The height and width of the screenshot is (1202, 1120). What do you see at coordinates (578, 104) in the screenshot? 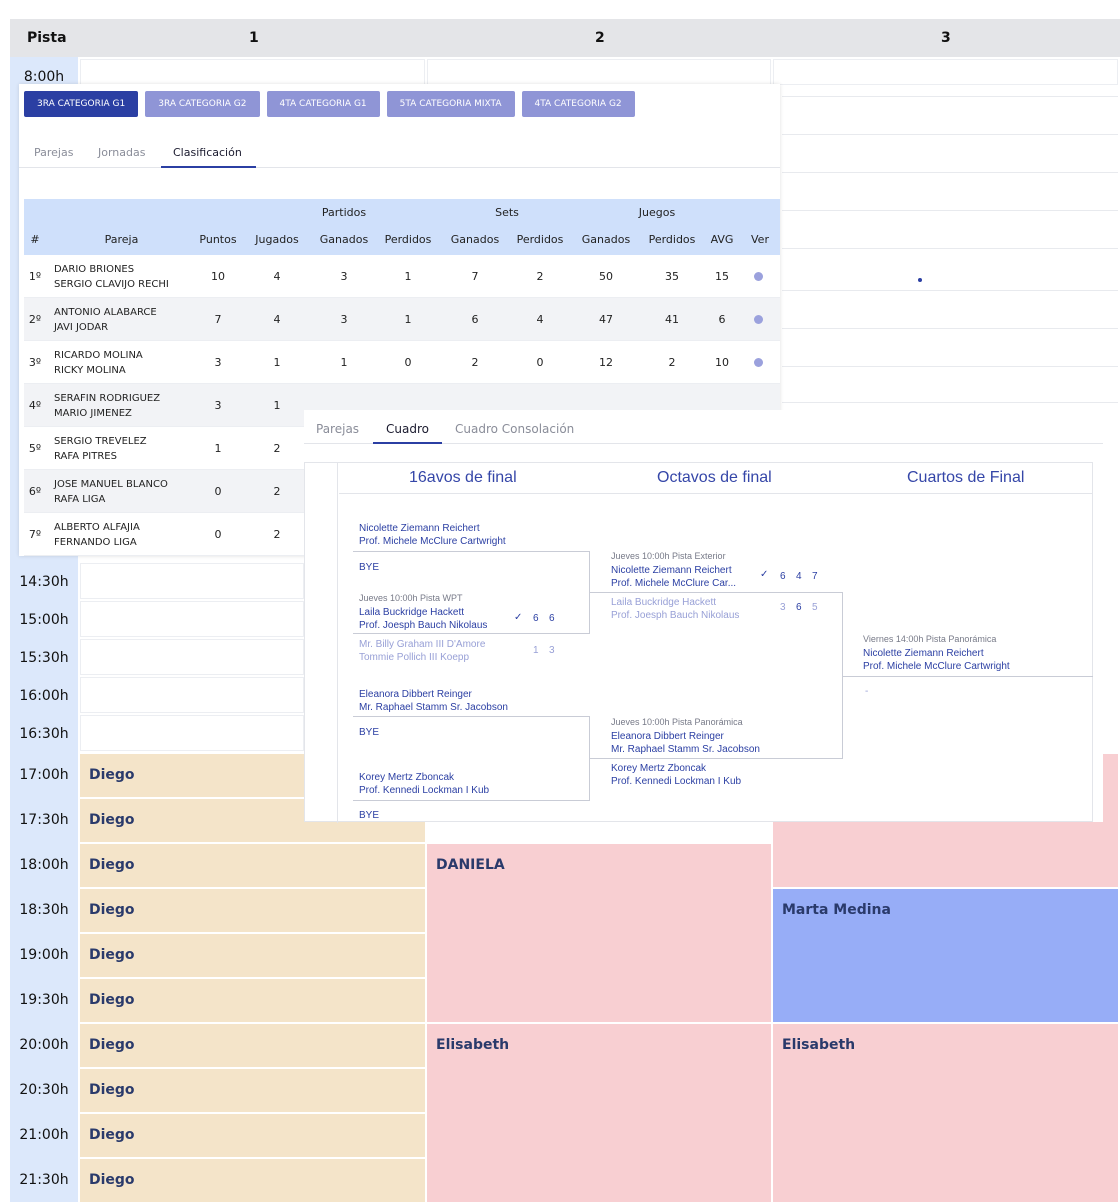
I see `category-button: 4TA CATEGORIA G2` at bounding box center [578, 104].